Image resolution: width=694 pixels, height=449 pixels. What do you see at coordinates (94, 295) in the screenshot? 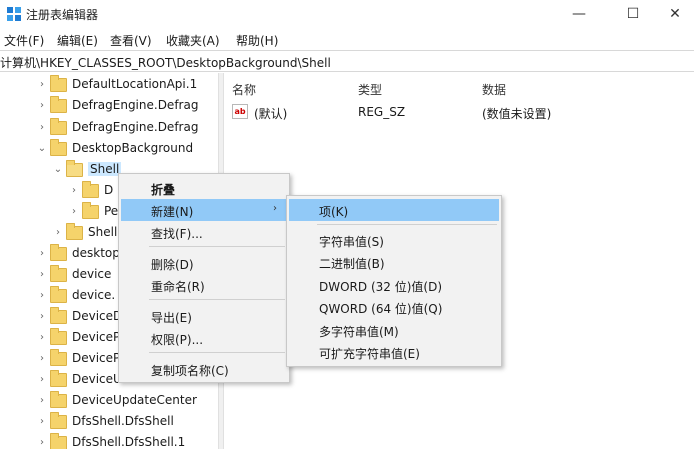
I see `tree-item-label: device.` at bounding box center [94, 295].